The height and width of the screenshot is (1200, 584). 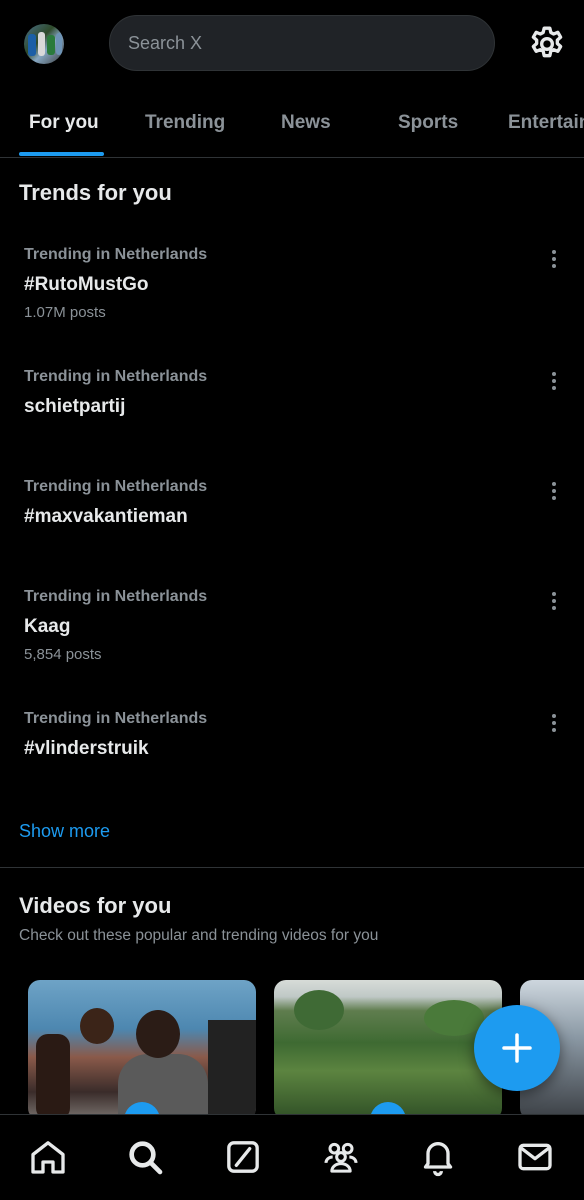 What do you see at coordinates (74, 407) in the screenshot?
I see `trend-name: schietpartij` at bounding box center [74, 407].